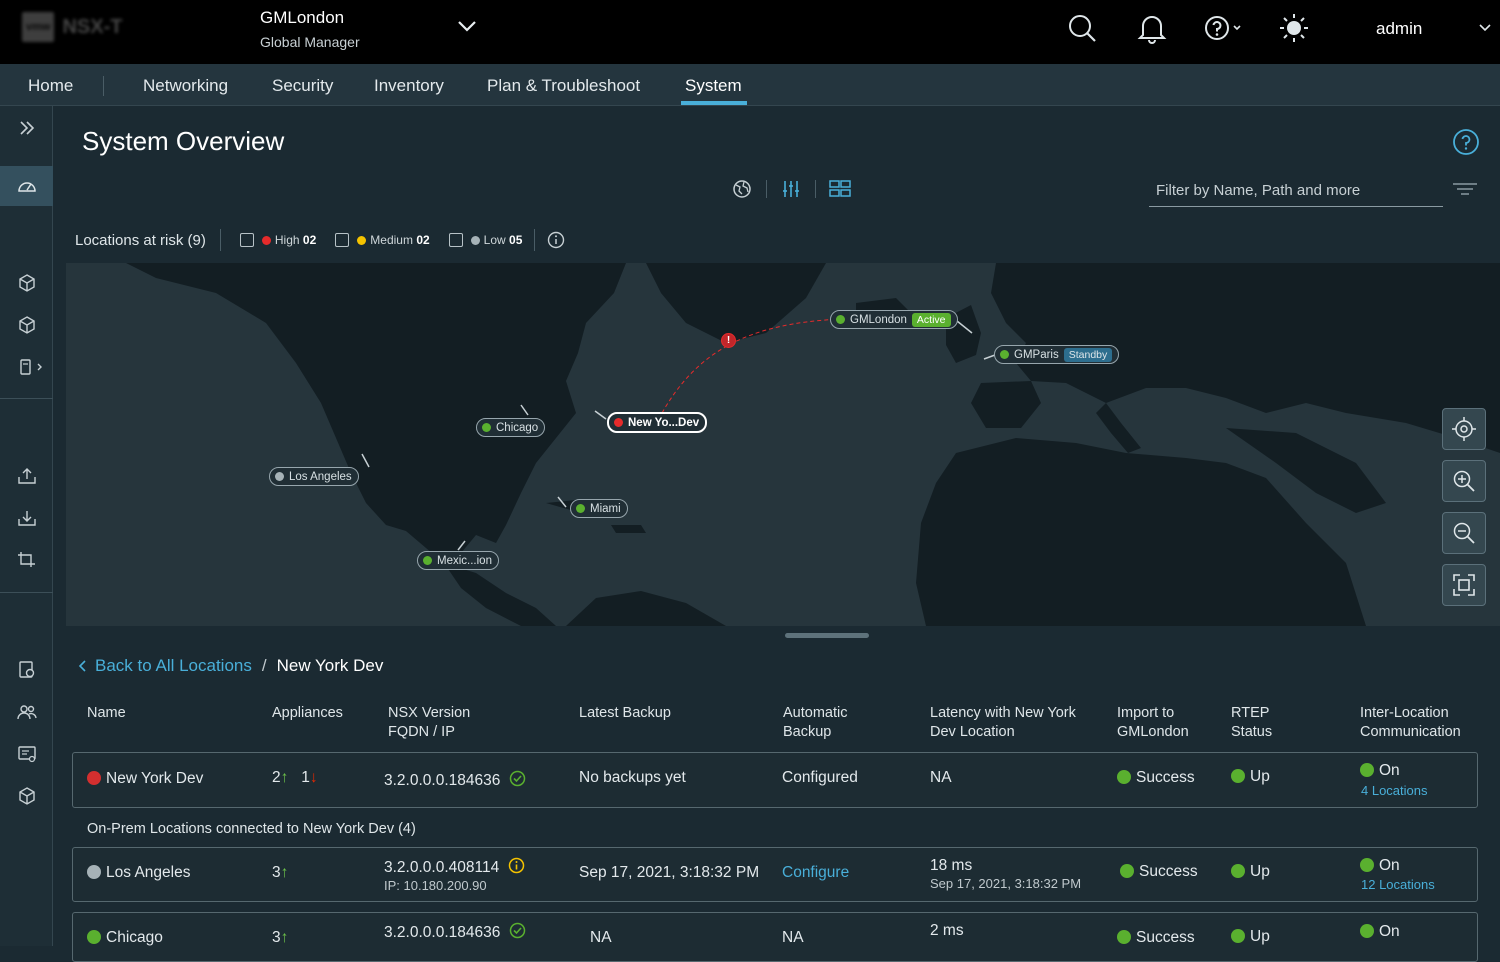  I want to click on sidebar-expand-button, so click(26, 128).